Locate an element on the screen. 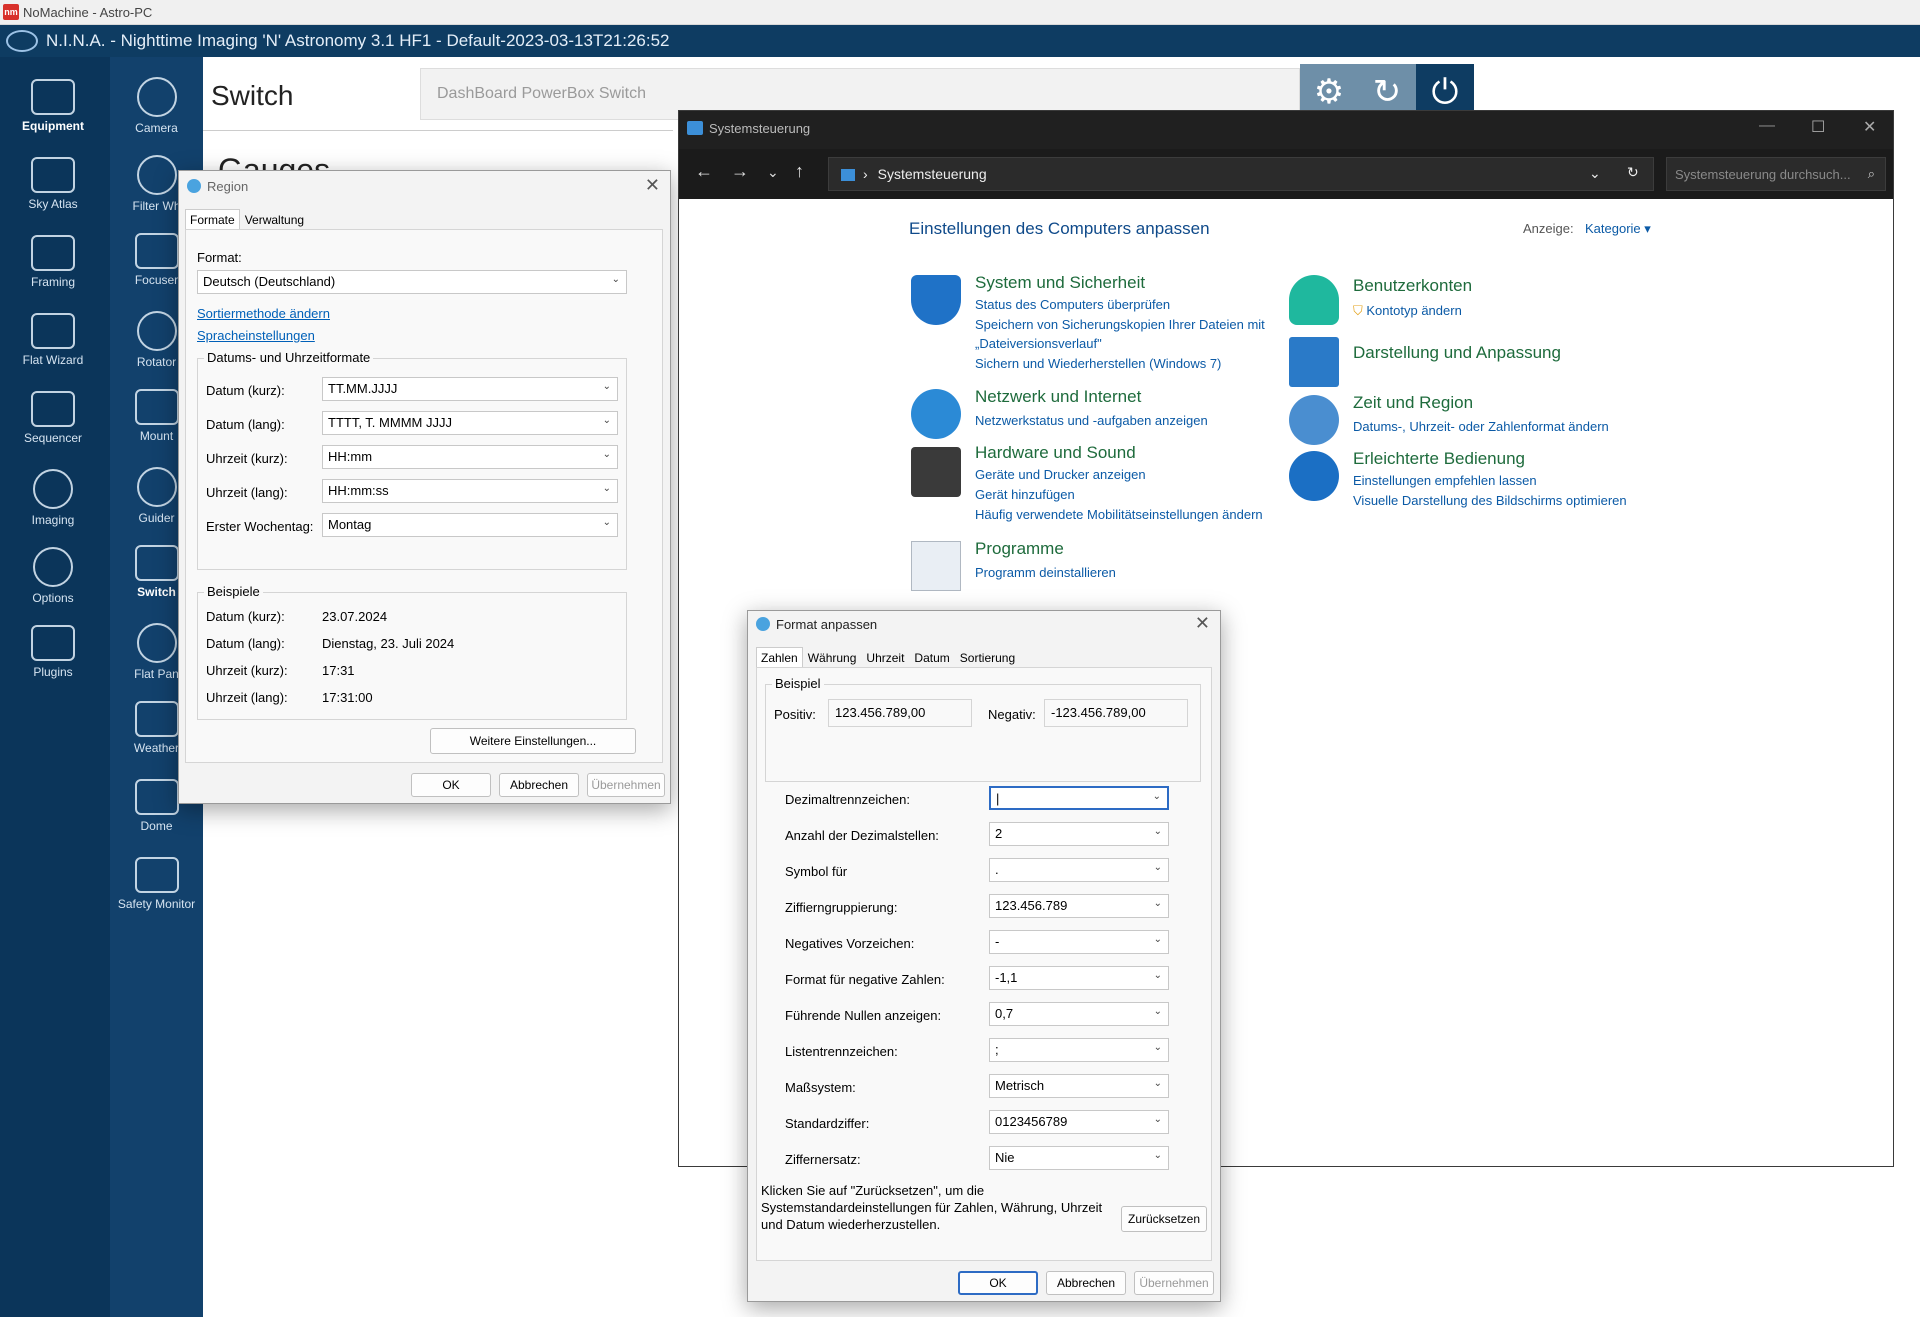 The width and height of the screenshot is (1920, 1317). grouping-symbol-select: . ⌄ is located at coordinates (1079, 870).